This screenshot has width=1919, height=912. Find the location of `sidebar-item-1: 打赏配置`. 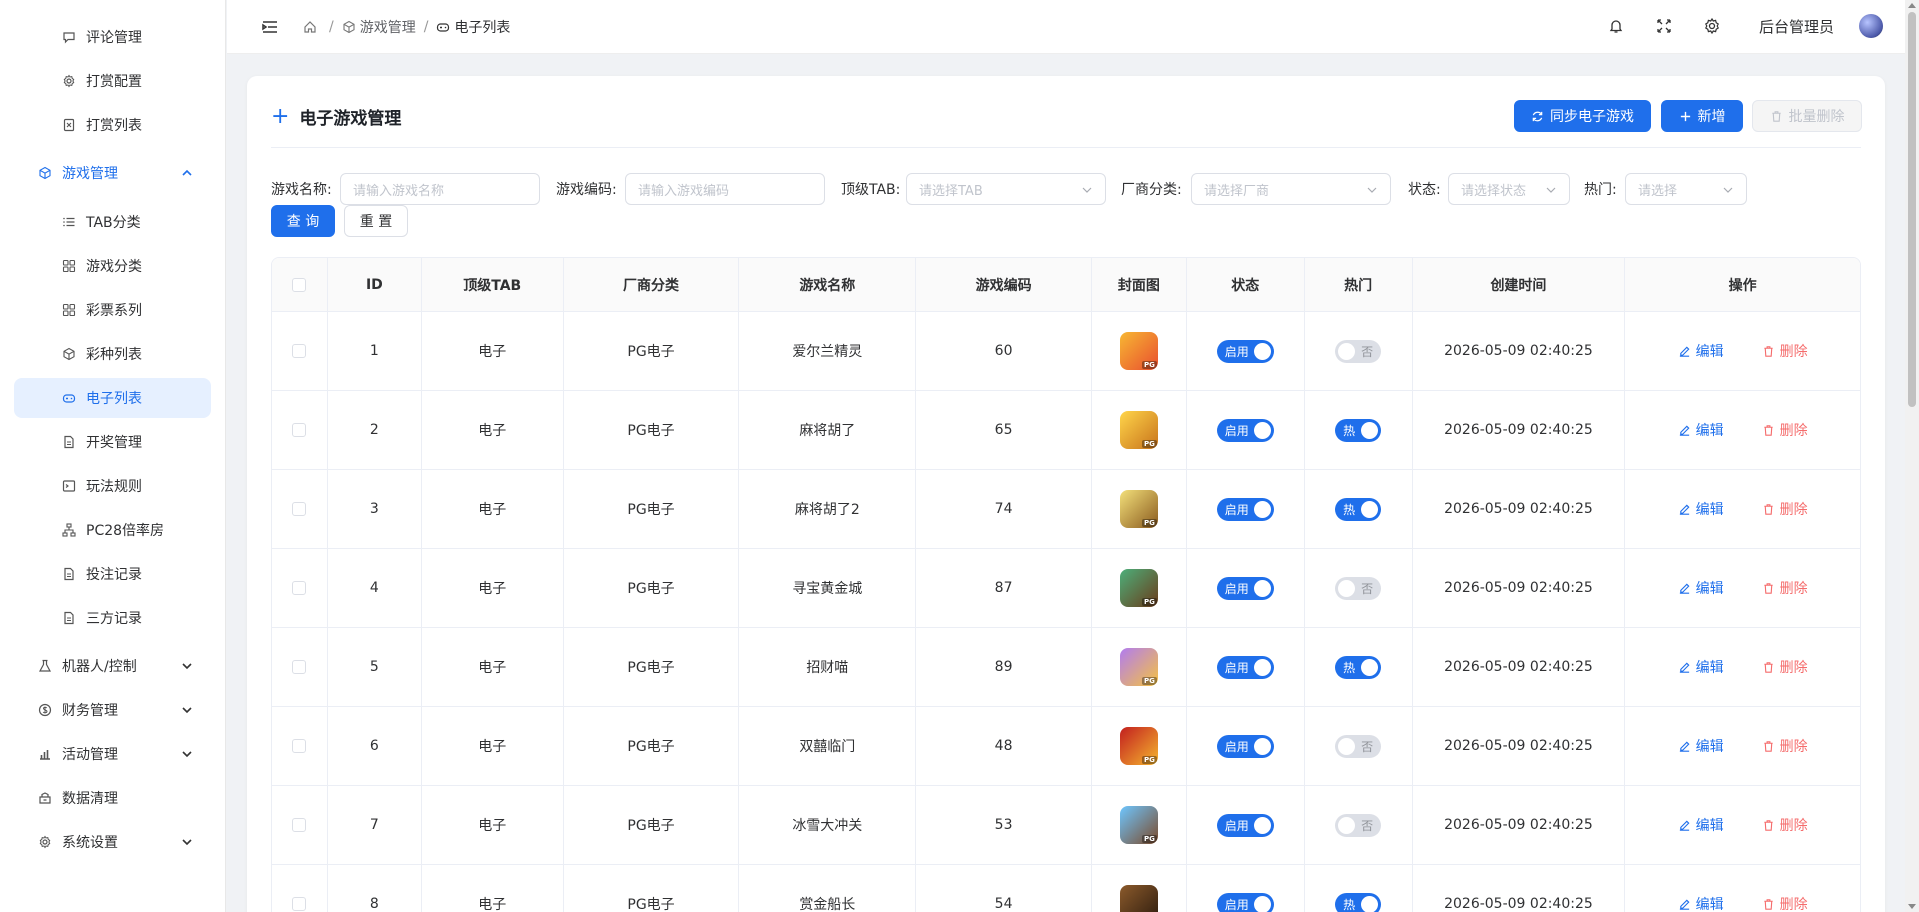

sidebar-item-1: 打赏配置 is located at coordinates (112, 81).